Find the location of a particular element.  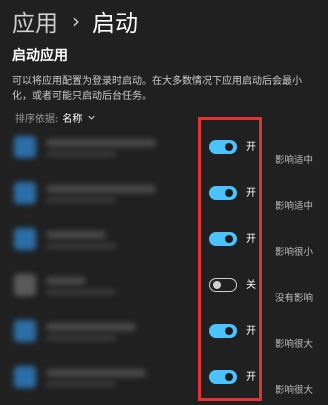

sort-dropdown: 排序依据: 名称 is located at coordinates (55, 117).